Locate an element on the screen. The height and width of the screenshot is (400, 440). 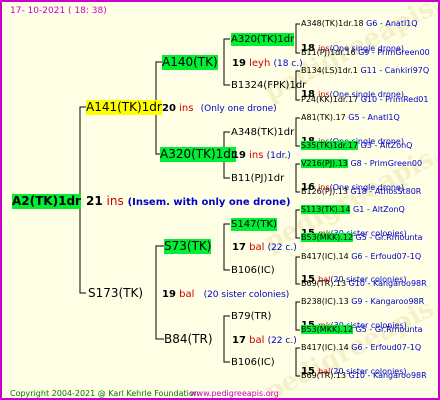
gen2-queen: A320(TK)1dr is located at coordinates (198, 154).